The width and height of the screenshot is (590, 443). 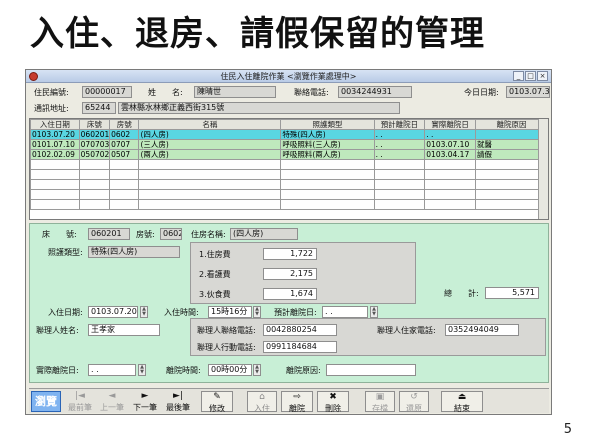 What do you see at coordinates (65, 312) in the screenshot?
I see `checkin-date-label: 入住日期:` at bounding box center [65, 312].